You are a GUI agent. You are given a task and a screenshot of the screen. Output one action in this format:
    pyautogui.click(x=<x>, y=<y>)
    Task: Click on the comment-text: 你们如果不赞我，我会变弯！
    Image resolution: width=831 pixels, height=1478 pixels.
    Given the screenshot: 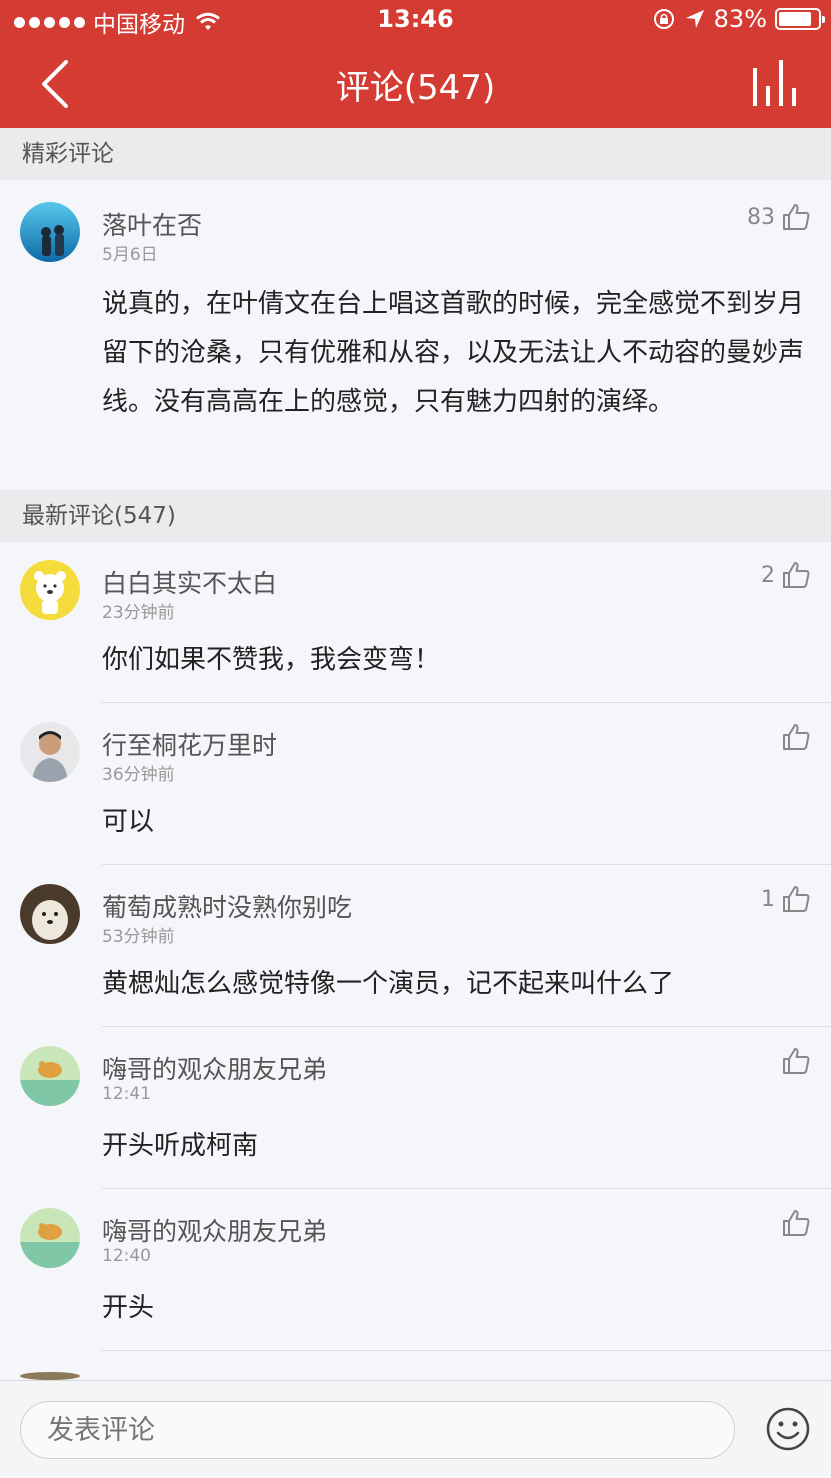 What is the action you would take?
    pyautogui.click(x=271, y=660)
    